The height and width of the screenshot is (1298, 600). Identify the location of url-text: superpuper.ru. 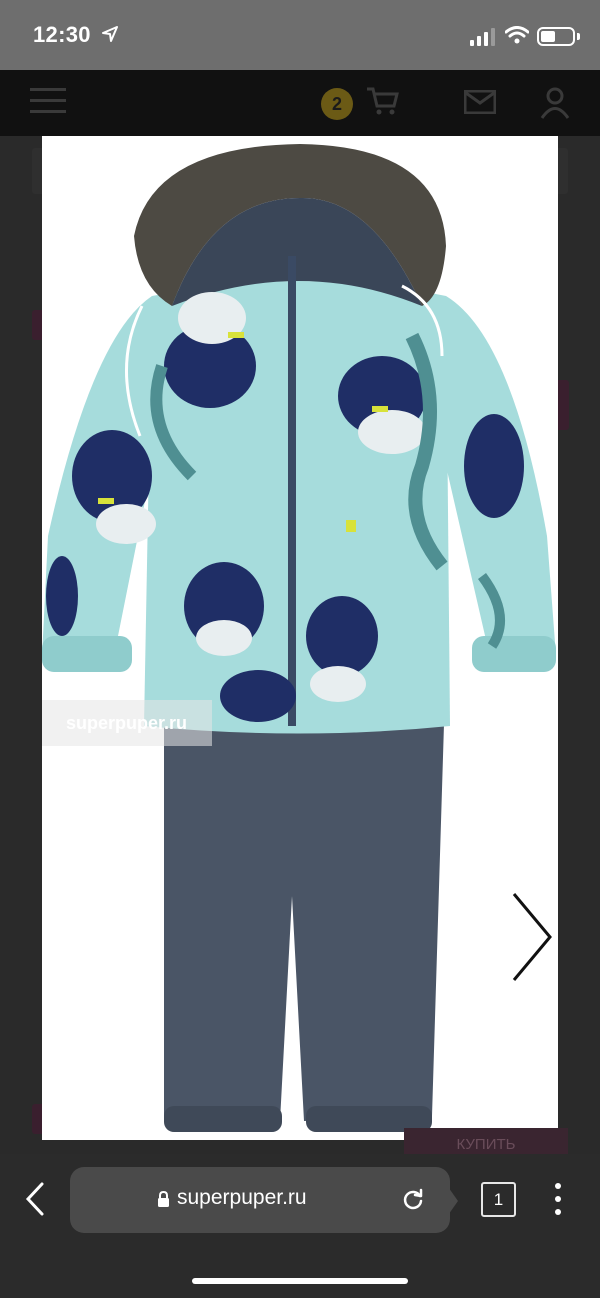
(242, 1198).